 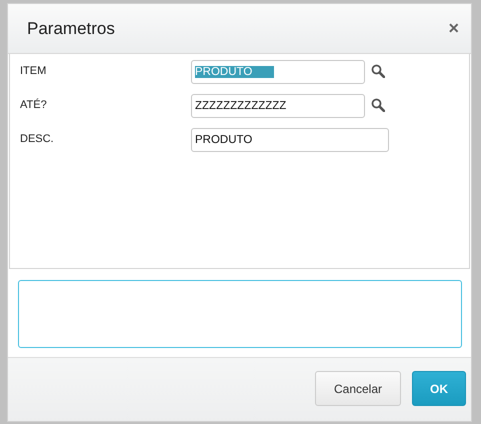 What do you see at coordinates (358, 388) in the screenshot?
I see `cancel-button: Cancelar` at bounding box center [358, 388].